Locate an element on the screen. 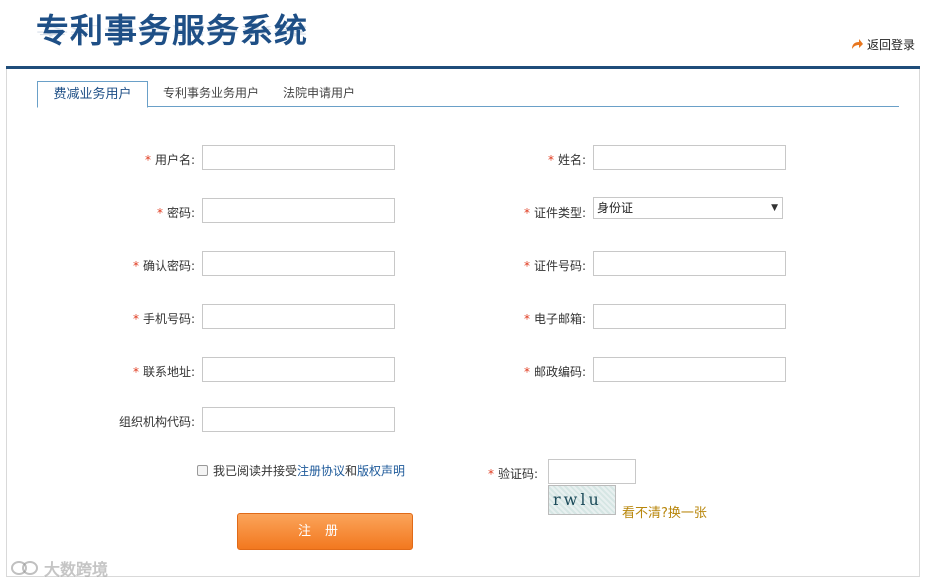 The height and width of the screenshot is (585, 925). org-code-input is located at coordinates (298, 419).